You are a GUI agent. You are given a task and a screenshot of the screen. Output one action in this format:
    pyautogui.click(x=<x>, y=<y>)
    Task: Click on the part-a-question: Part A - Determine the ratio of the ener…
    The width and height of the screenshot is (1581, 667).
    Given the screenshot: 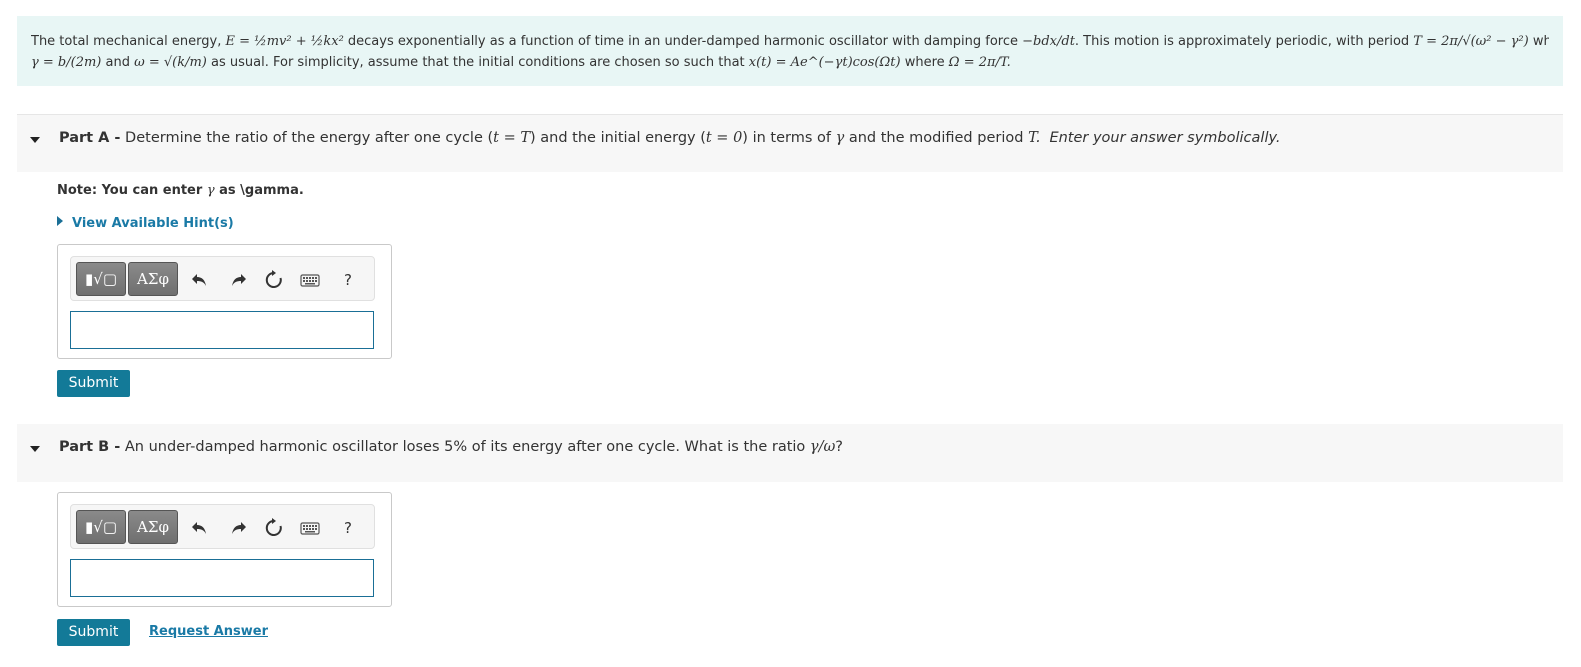 What is the action you would take?
    pyautogui.click(x=670, y=138)
    